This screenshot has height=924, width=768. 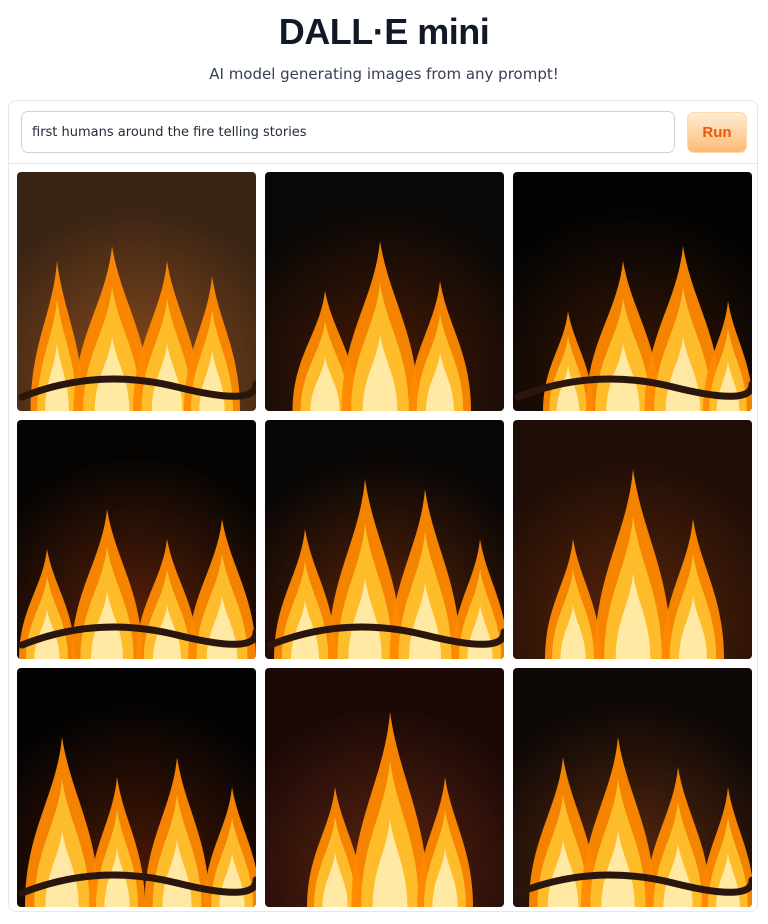 I want to click on prompt-input, so click(x=348, y=132).